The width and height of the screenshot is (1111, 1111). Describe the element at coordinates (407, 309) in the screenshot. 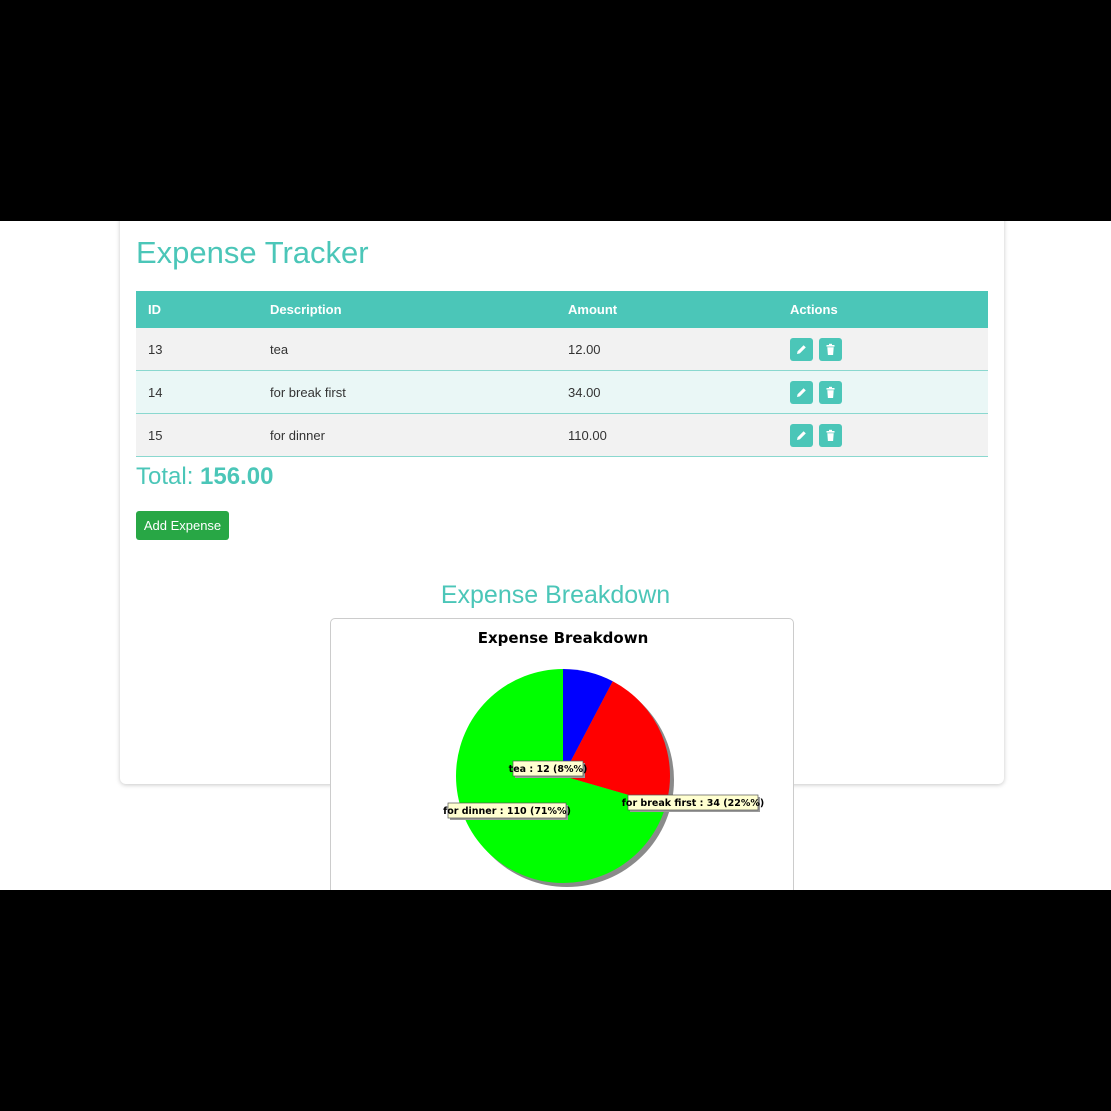

I see `header-description: Description` at that location.